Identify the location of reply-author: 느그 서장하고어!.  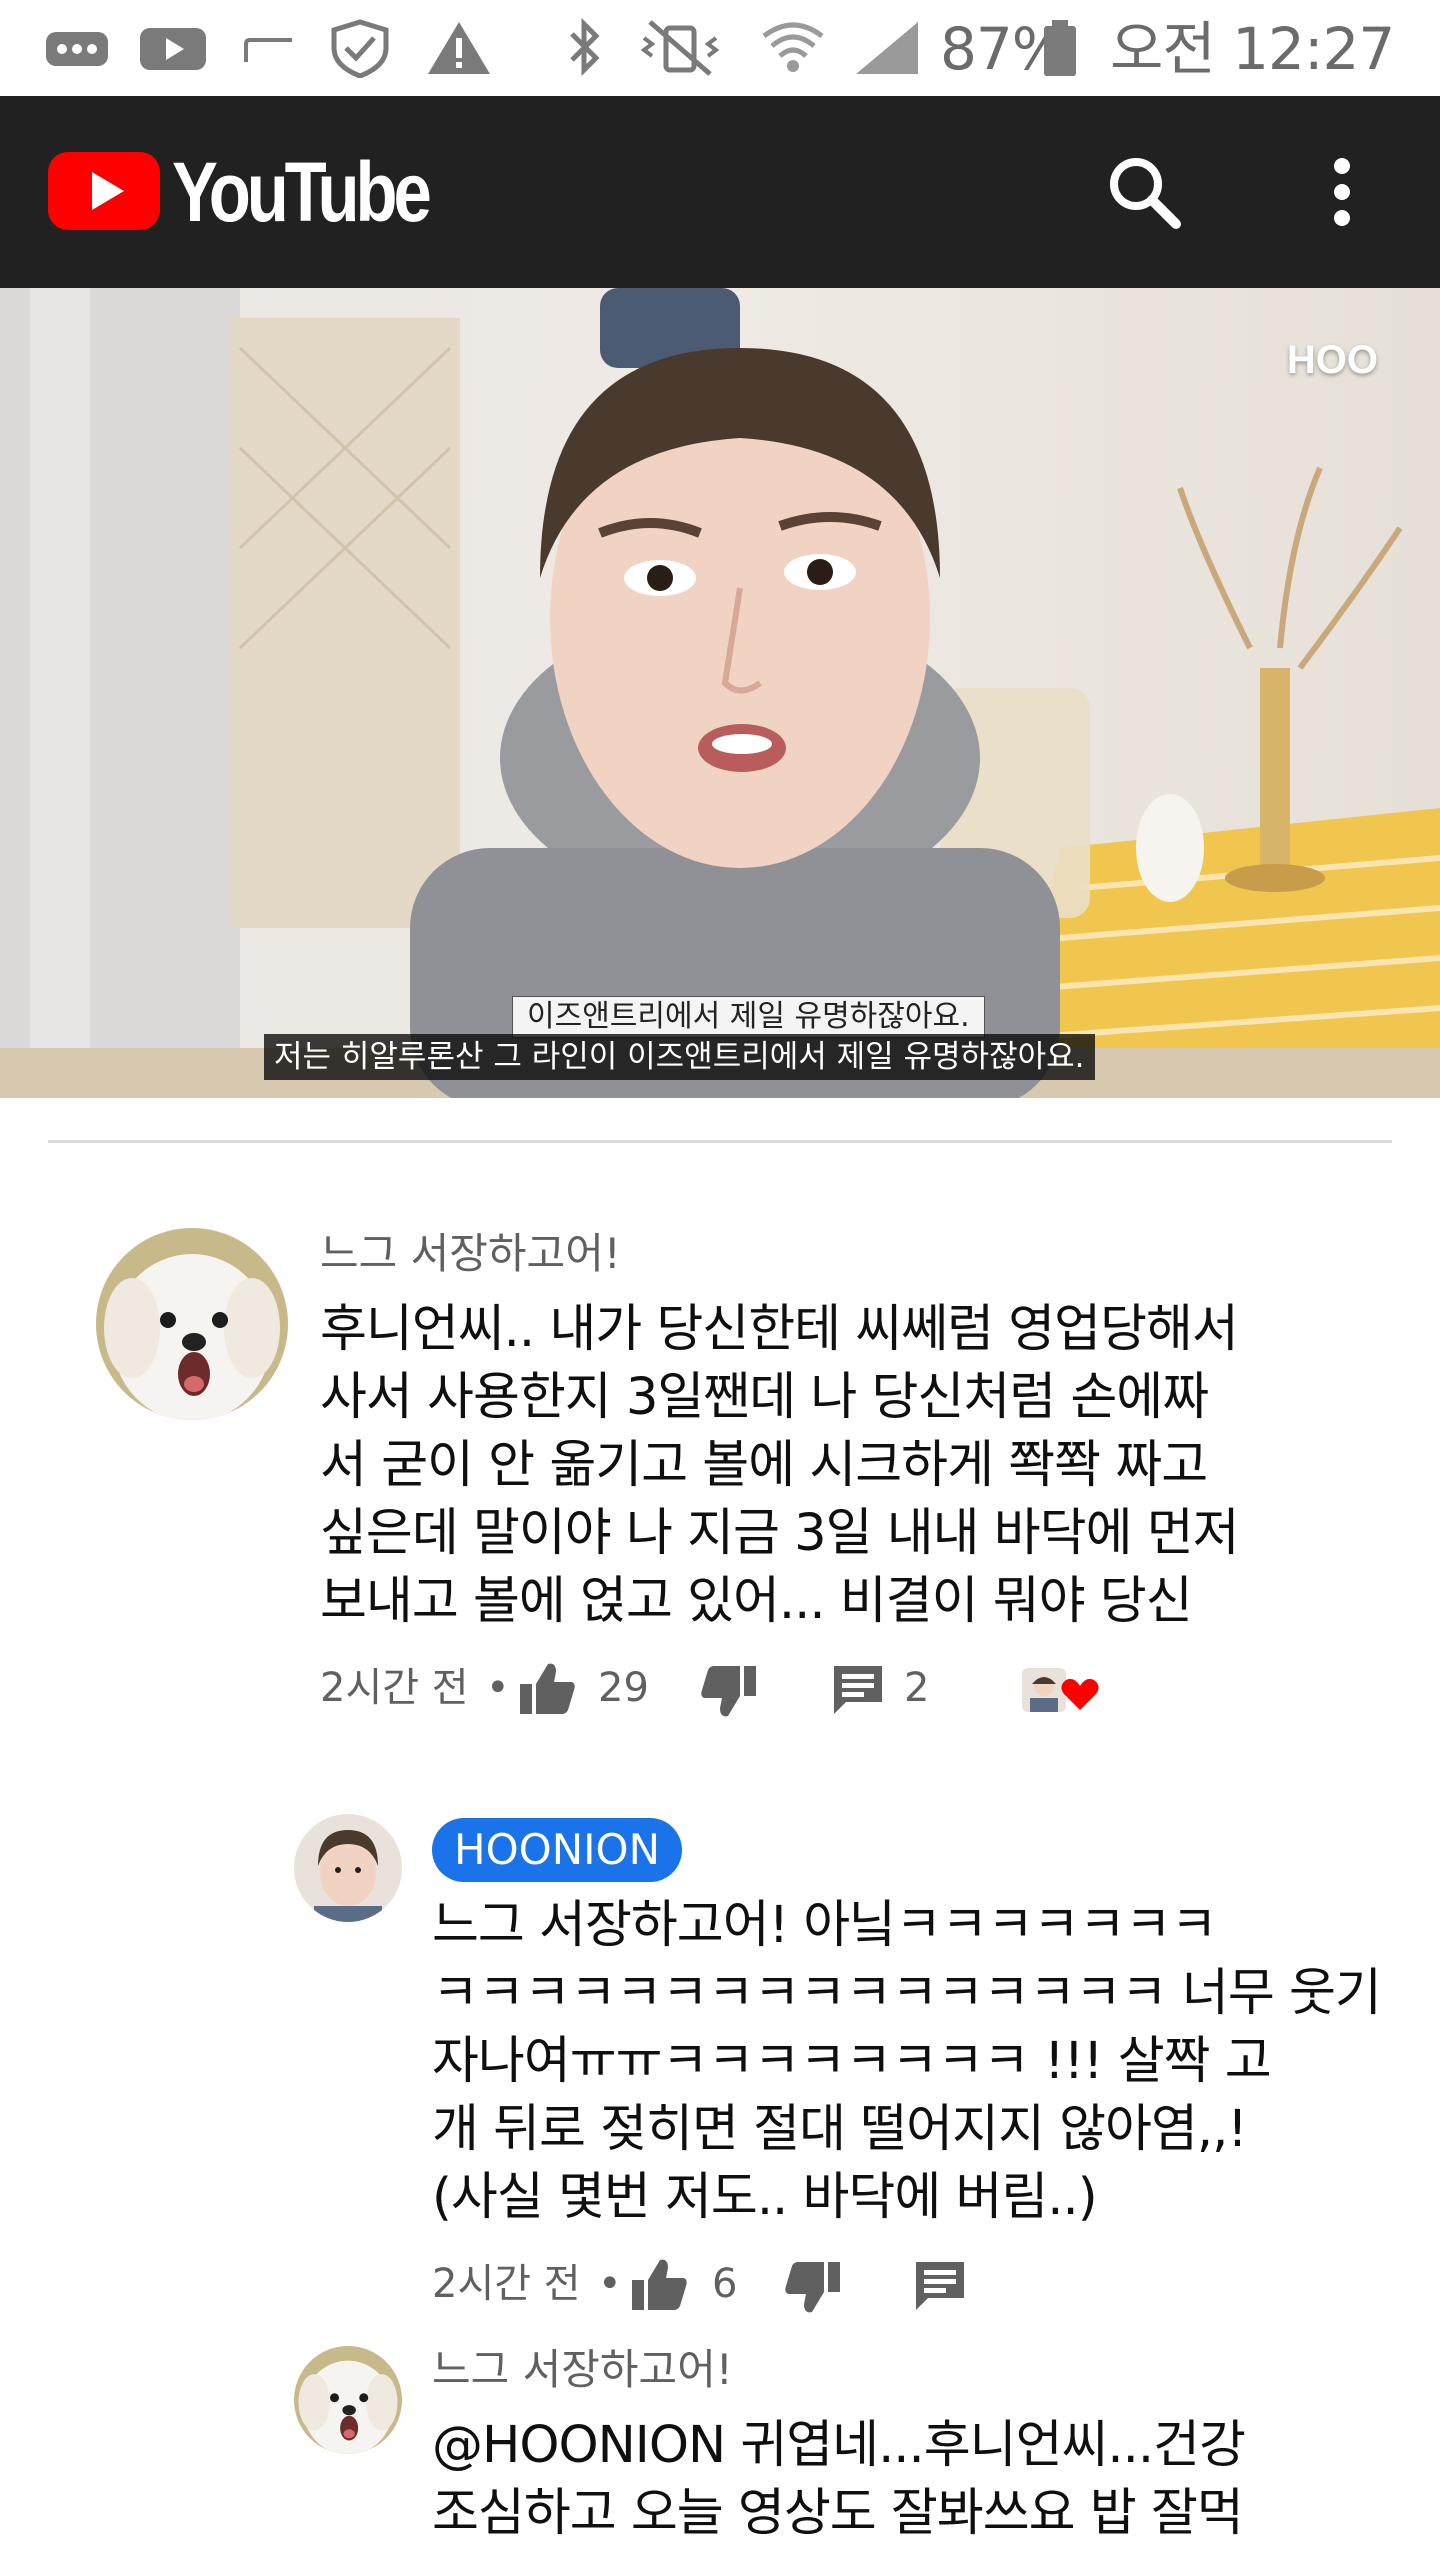
(582, 2370).